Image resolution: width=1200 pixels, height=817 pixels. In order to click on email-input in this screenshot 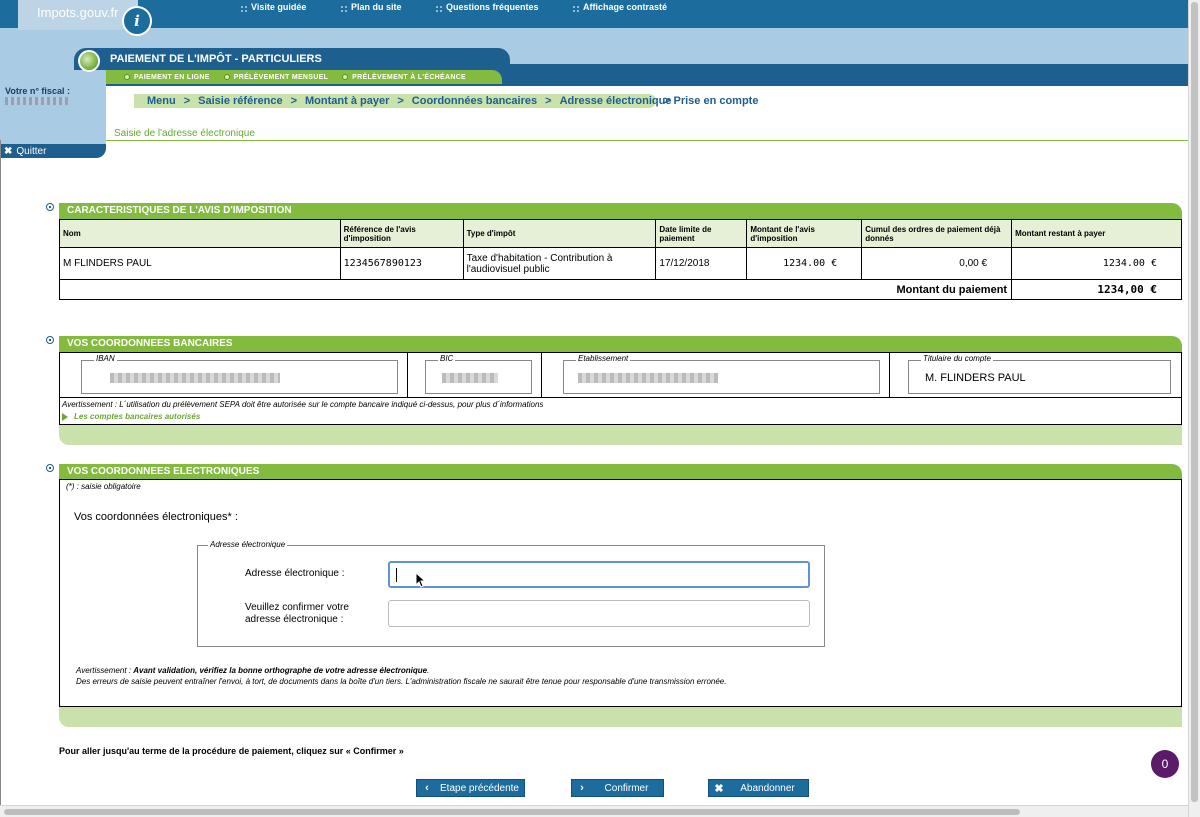, I will do `click(599, 574)`.